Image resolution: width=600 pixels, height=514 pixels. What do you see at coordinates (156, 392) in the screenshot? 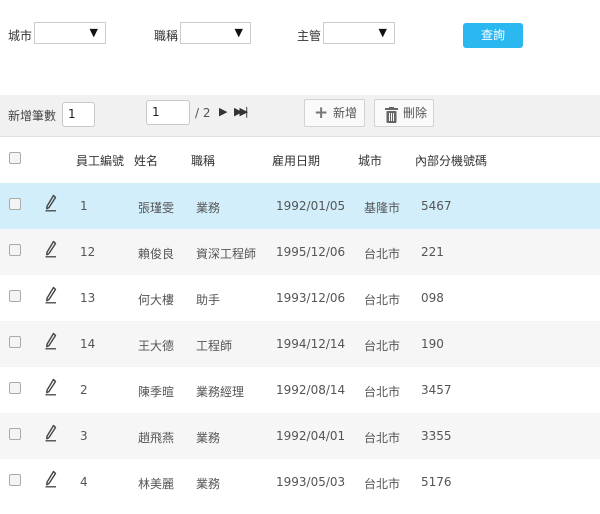
I see `cell-name: 陳季暄` at bounding box center [156, 392].